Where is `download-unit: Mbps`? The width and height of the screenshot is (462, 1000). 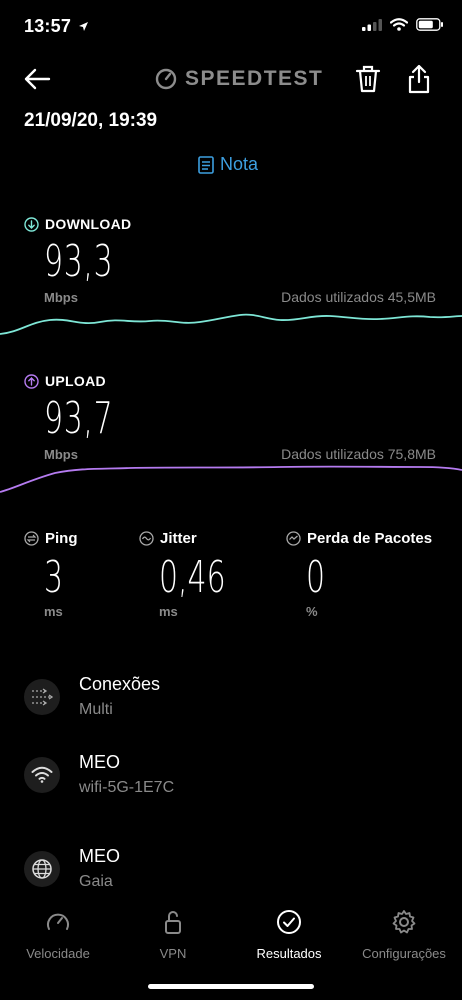
download-unit: Mbps is located at coordinates (61, 297).